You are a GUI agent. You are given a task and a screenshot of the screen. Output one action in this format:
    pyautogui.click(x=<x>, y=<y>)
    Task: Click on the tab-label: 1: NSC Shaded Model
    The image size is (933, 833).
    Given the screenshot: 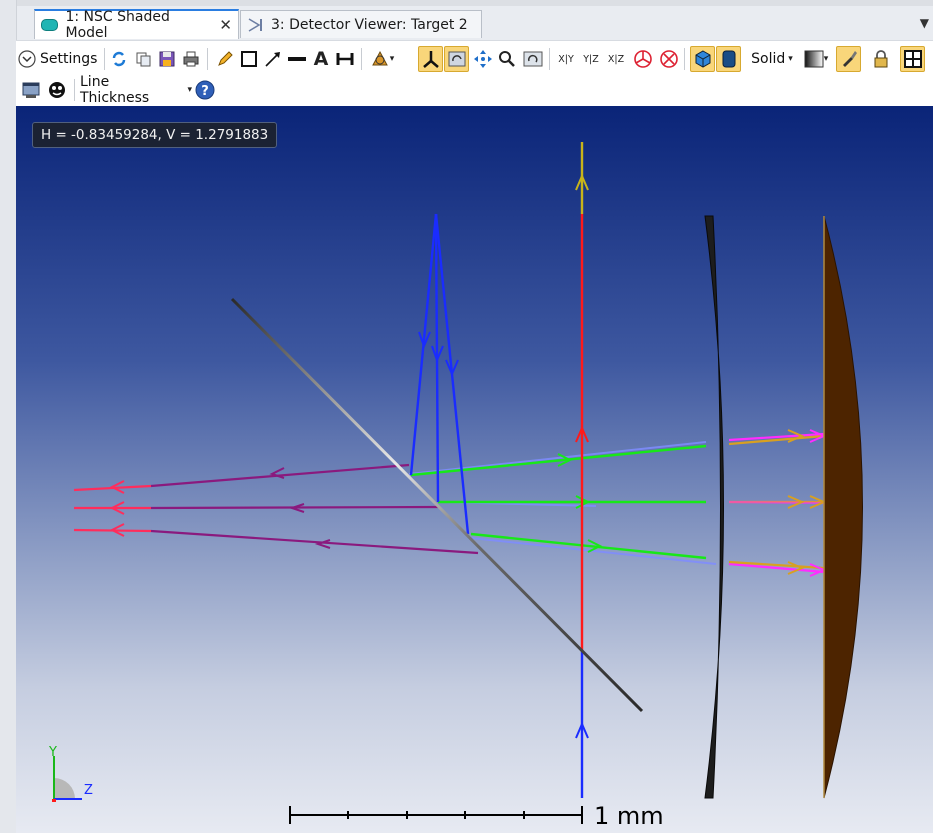 What is the action you would take?
    pyautogui.click(x=117, y=25)
    